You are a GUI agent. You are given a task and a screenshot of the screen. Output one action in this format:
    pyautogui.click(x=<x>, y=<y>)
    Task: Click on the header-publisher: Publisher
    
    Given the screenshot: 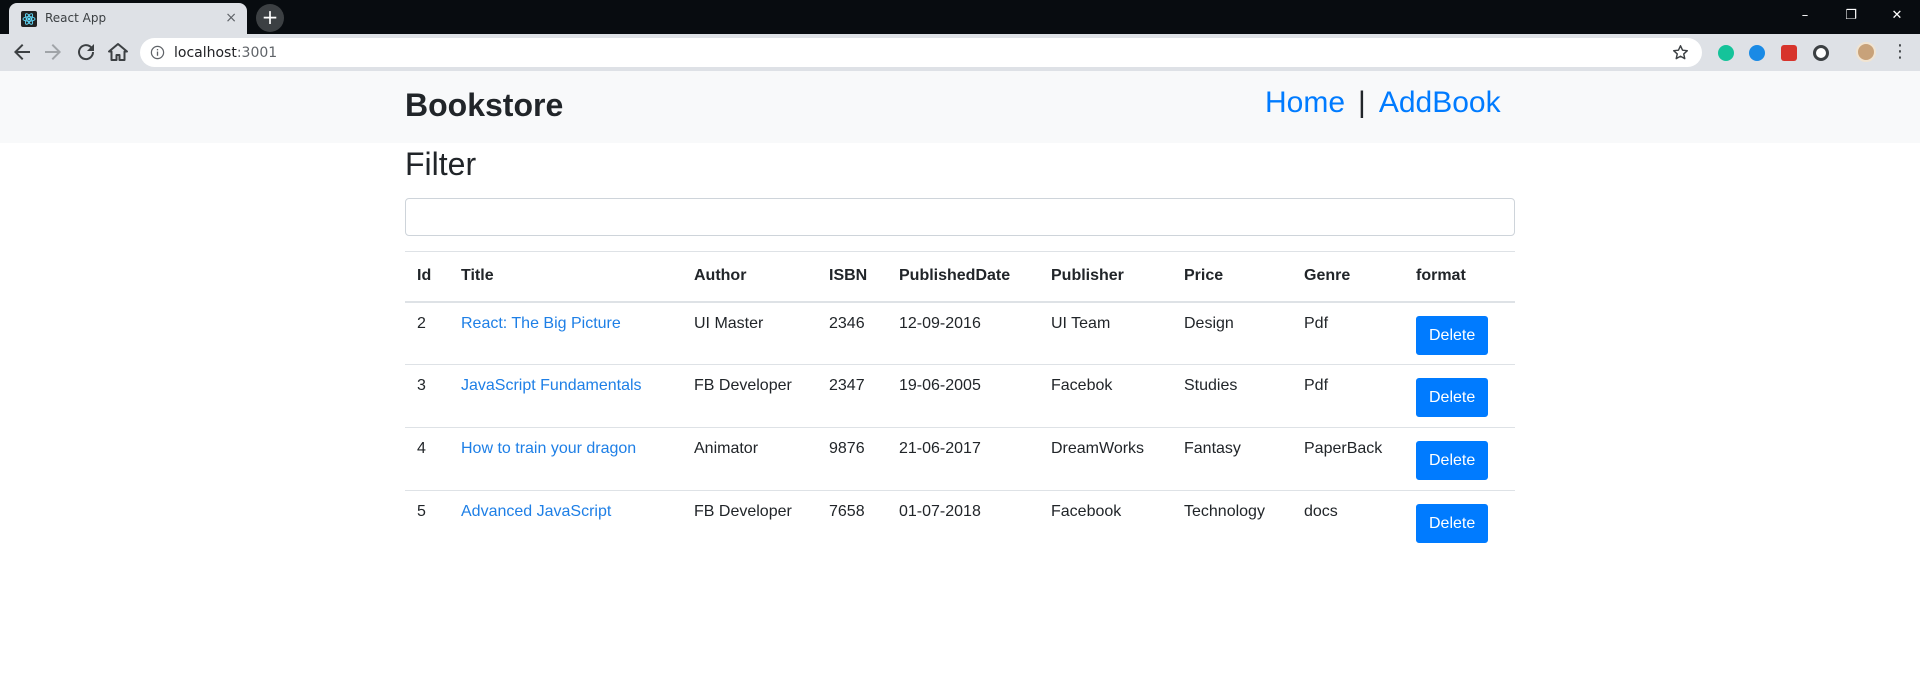 What is the action you would take?
    pyautogui.click(x=1105, y=277)
    